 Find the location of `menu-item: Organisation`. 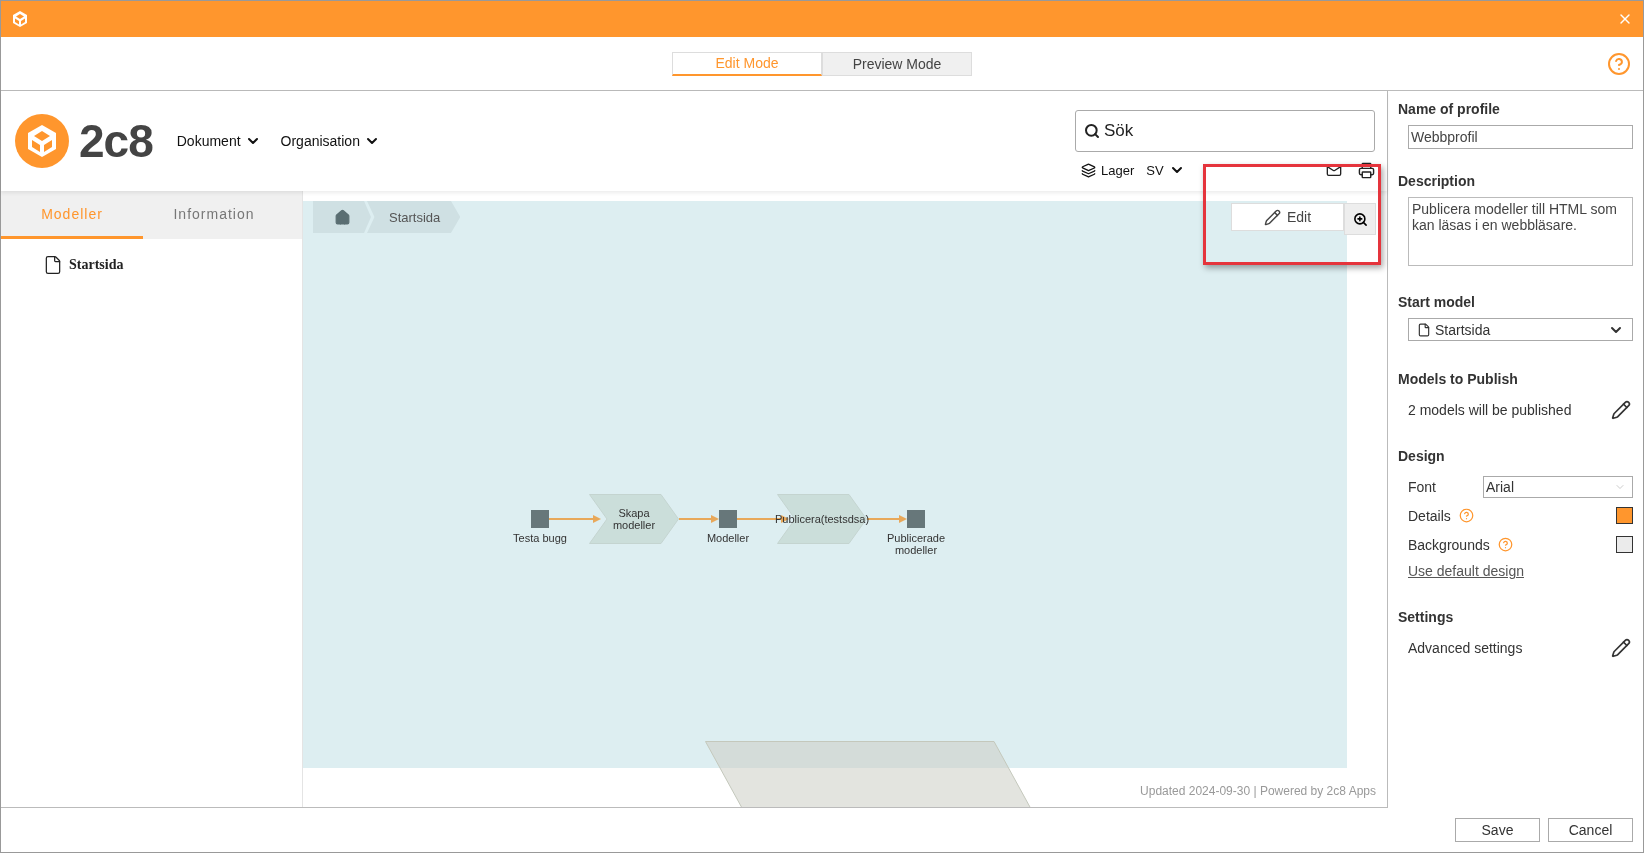

menu-item: Organisation is located at coordinates (330, 141).